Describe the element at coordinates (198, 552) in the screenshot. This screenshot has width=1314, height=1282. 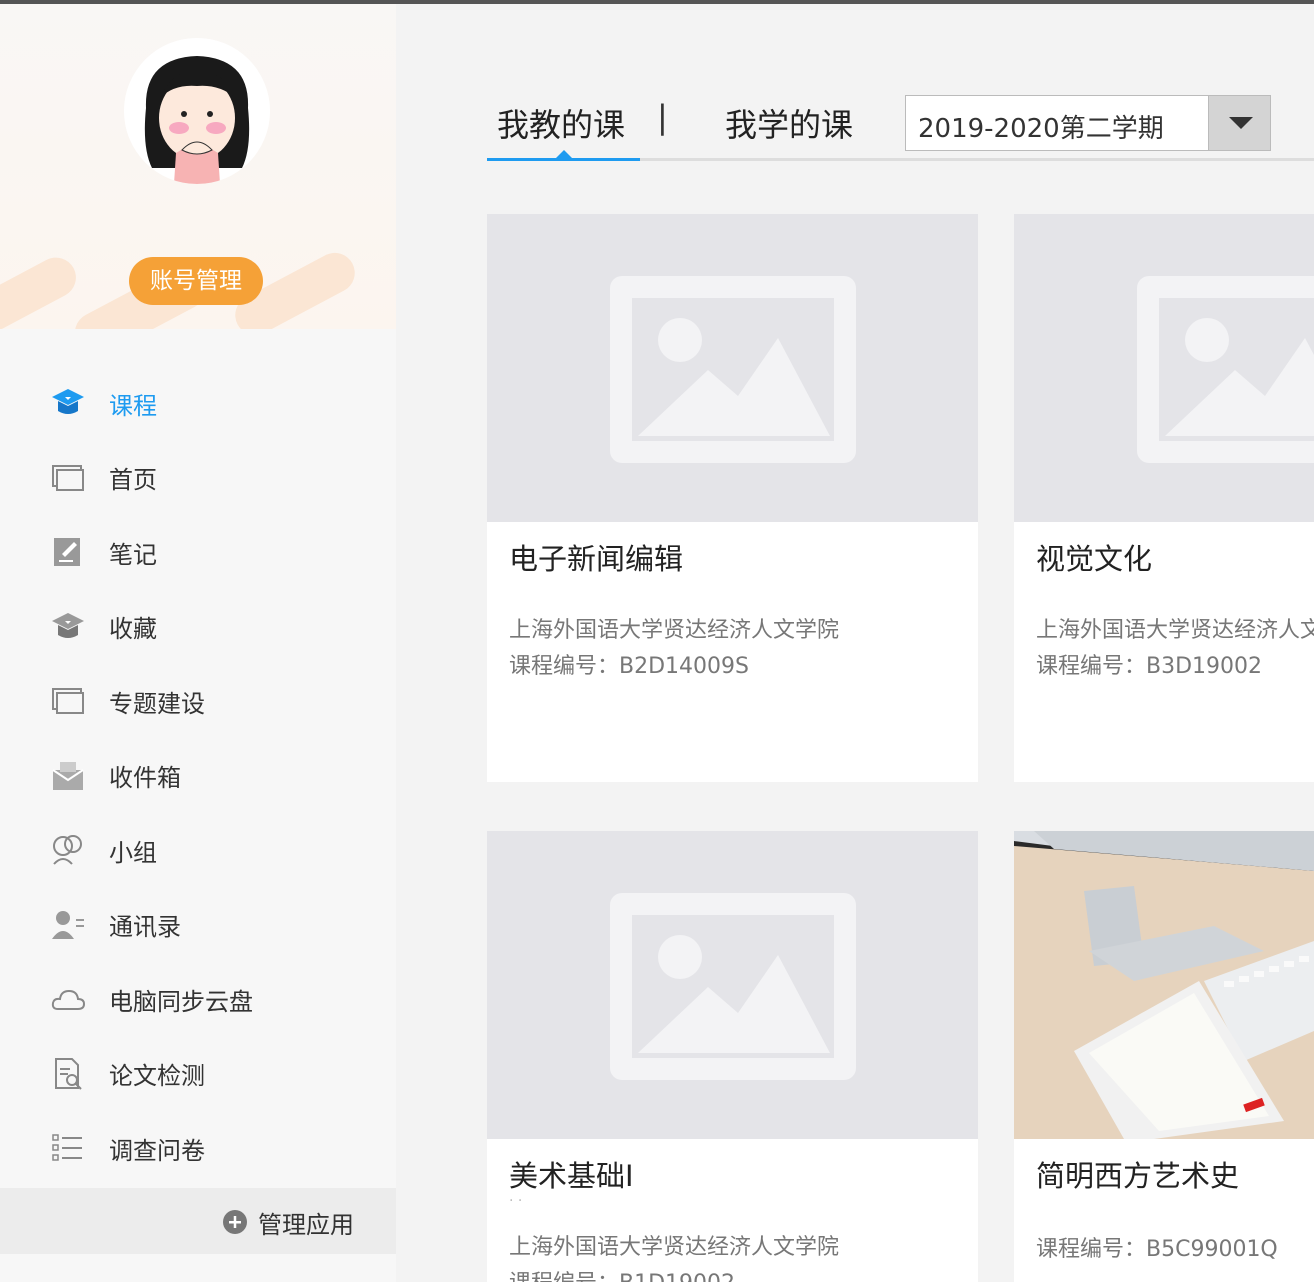
I see `sidebar-item-notes: 笔记` at that location.